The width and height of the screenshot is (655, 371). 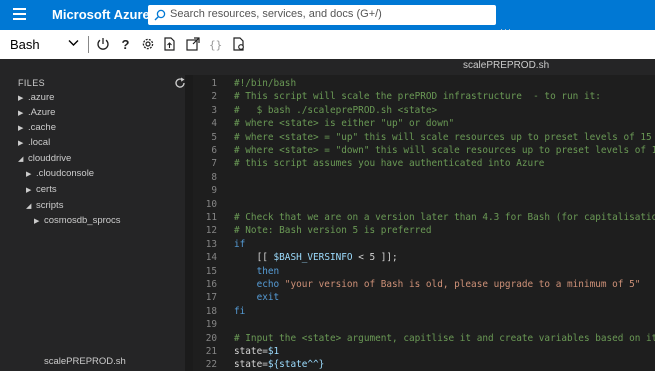 I want to click on help-icon: ?, so click(x=126, y=44).